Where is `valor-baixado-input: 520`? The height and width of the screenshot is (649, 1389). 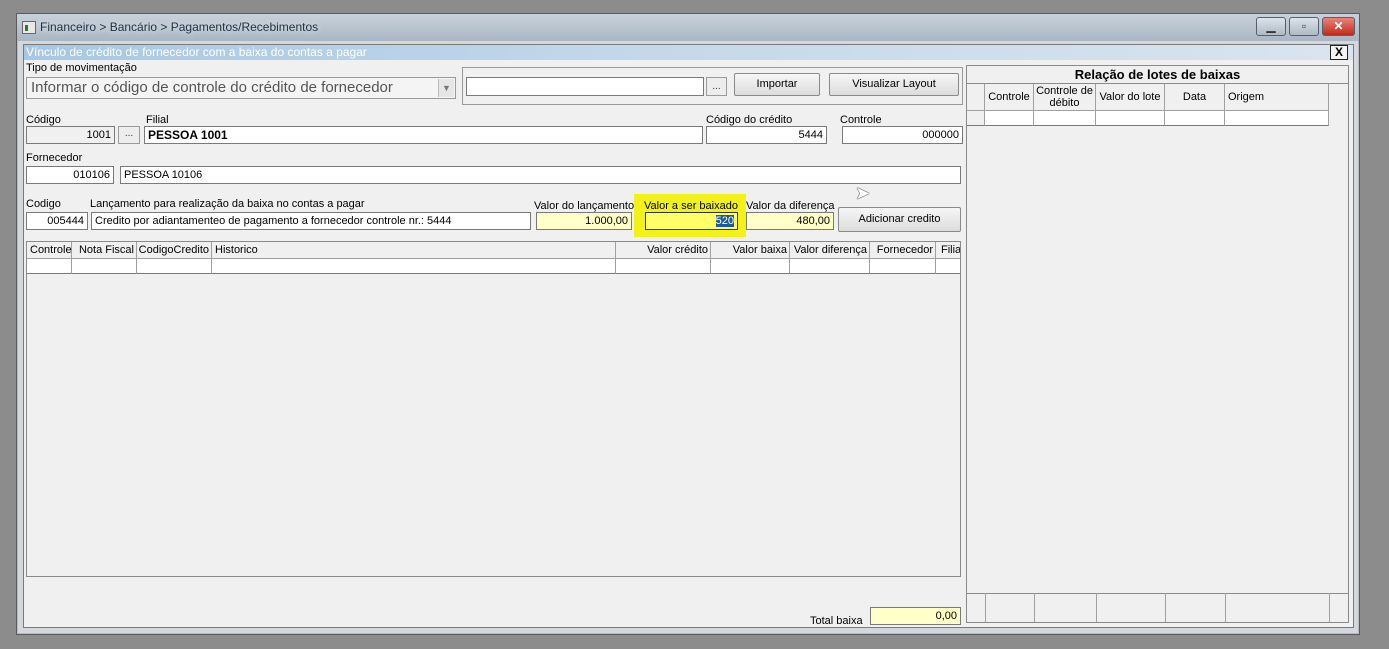
valor-baixado-input: 520 is located at coordinates (691, 221).